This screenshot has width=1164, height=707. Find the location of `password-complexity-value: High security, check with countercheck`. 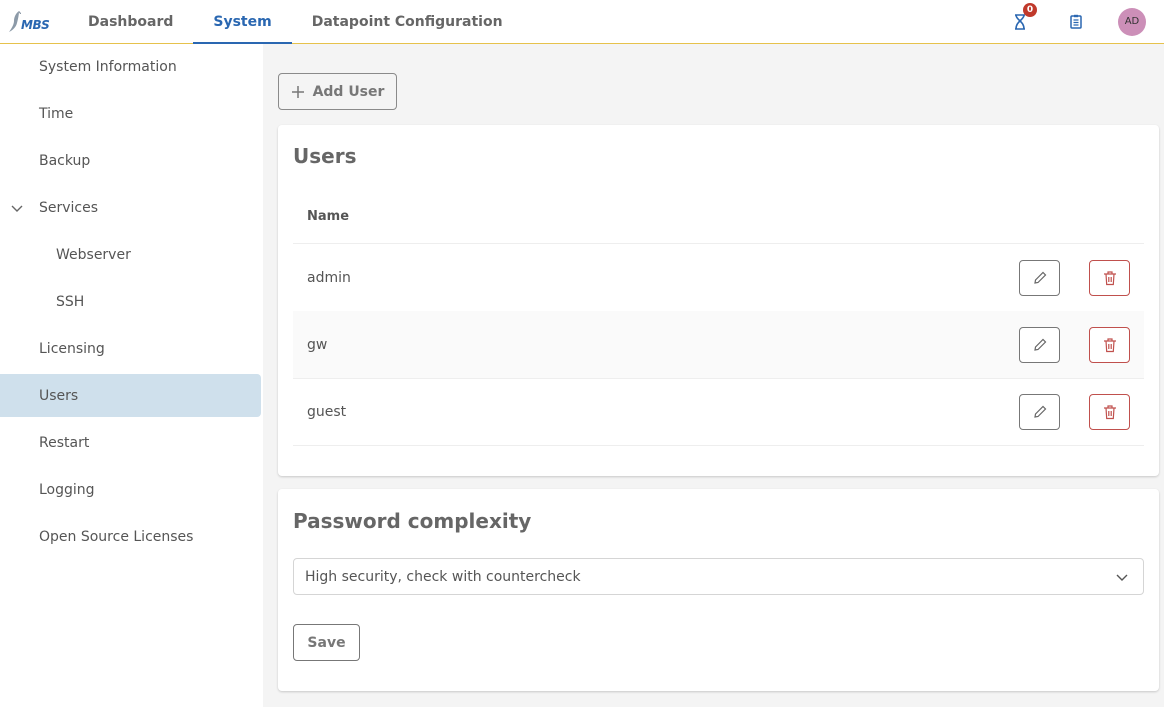

password-complexity-value: High security, check with countercheck is located at coordinates (443, 576).